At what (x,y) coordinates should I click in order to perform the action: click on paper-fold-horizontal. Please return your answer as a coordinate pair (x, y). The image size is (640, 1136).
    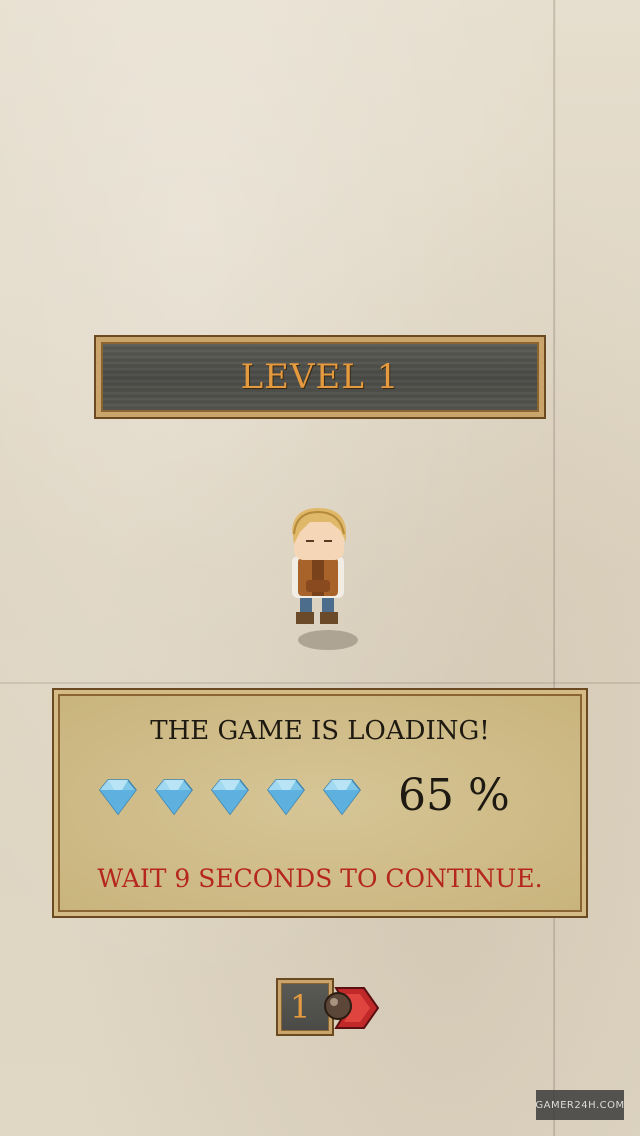
    Looking at the image, I should click on (320, 683).